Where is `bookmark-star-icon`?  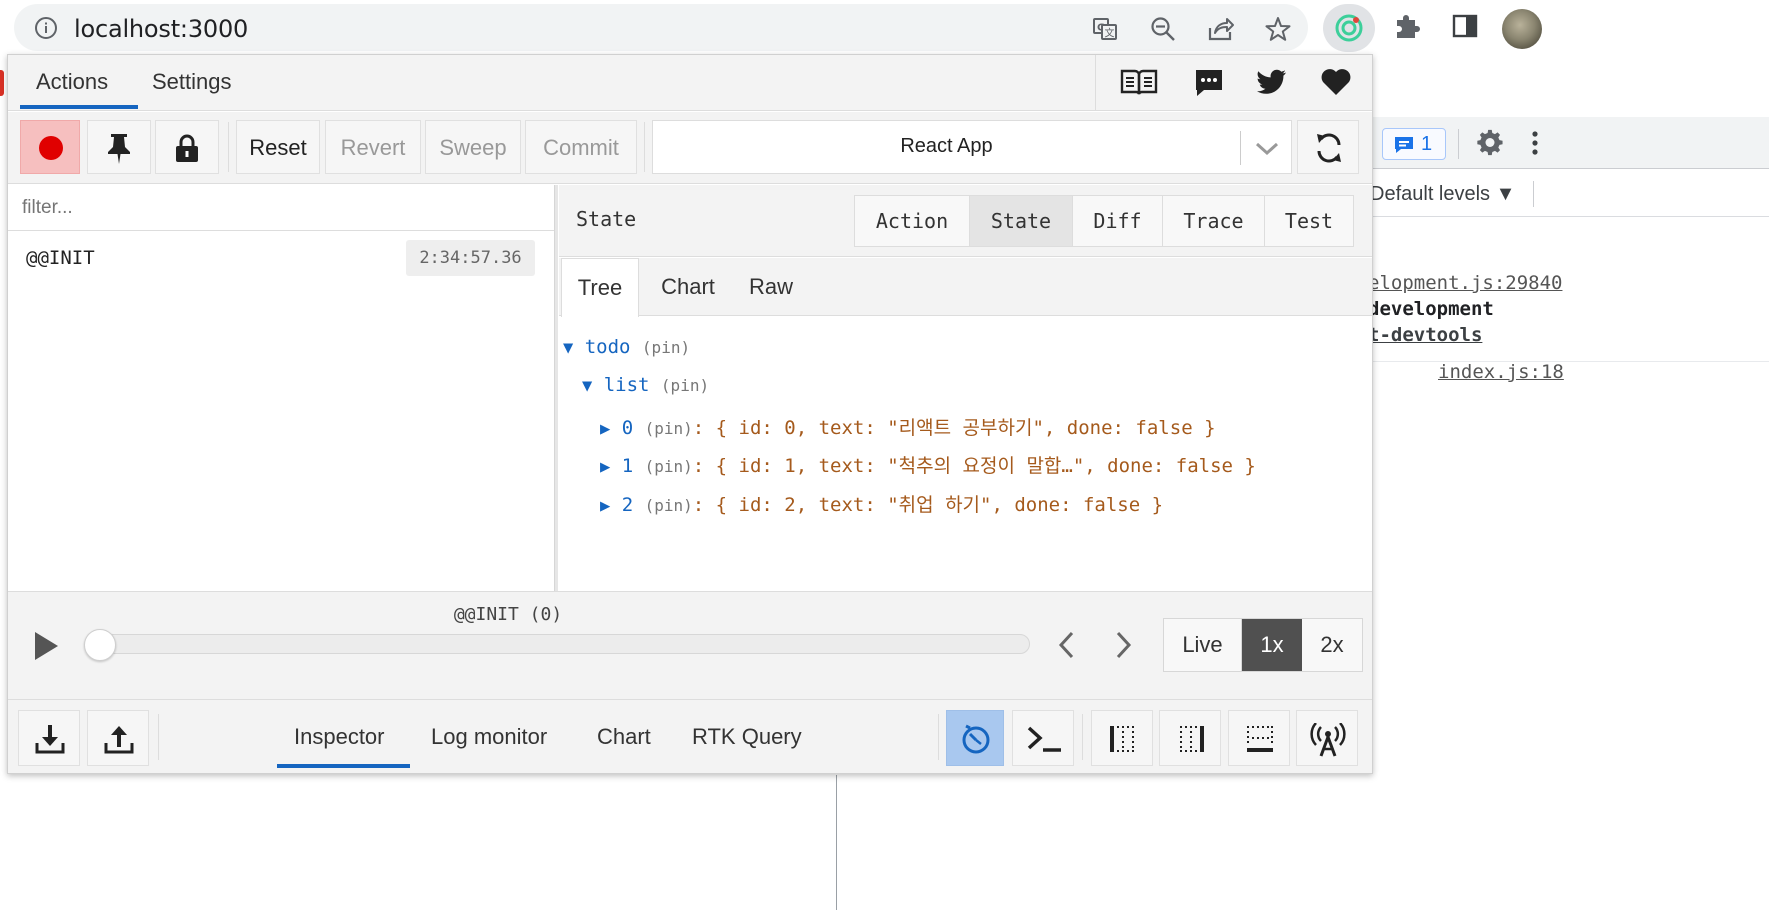 bookmark-star-icon is located at coordinates (1278, 29).